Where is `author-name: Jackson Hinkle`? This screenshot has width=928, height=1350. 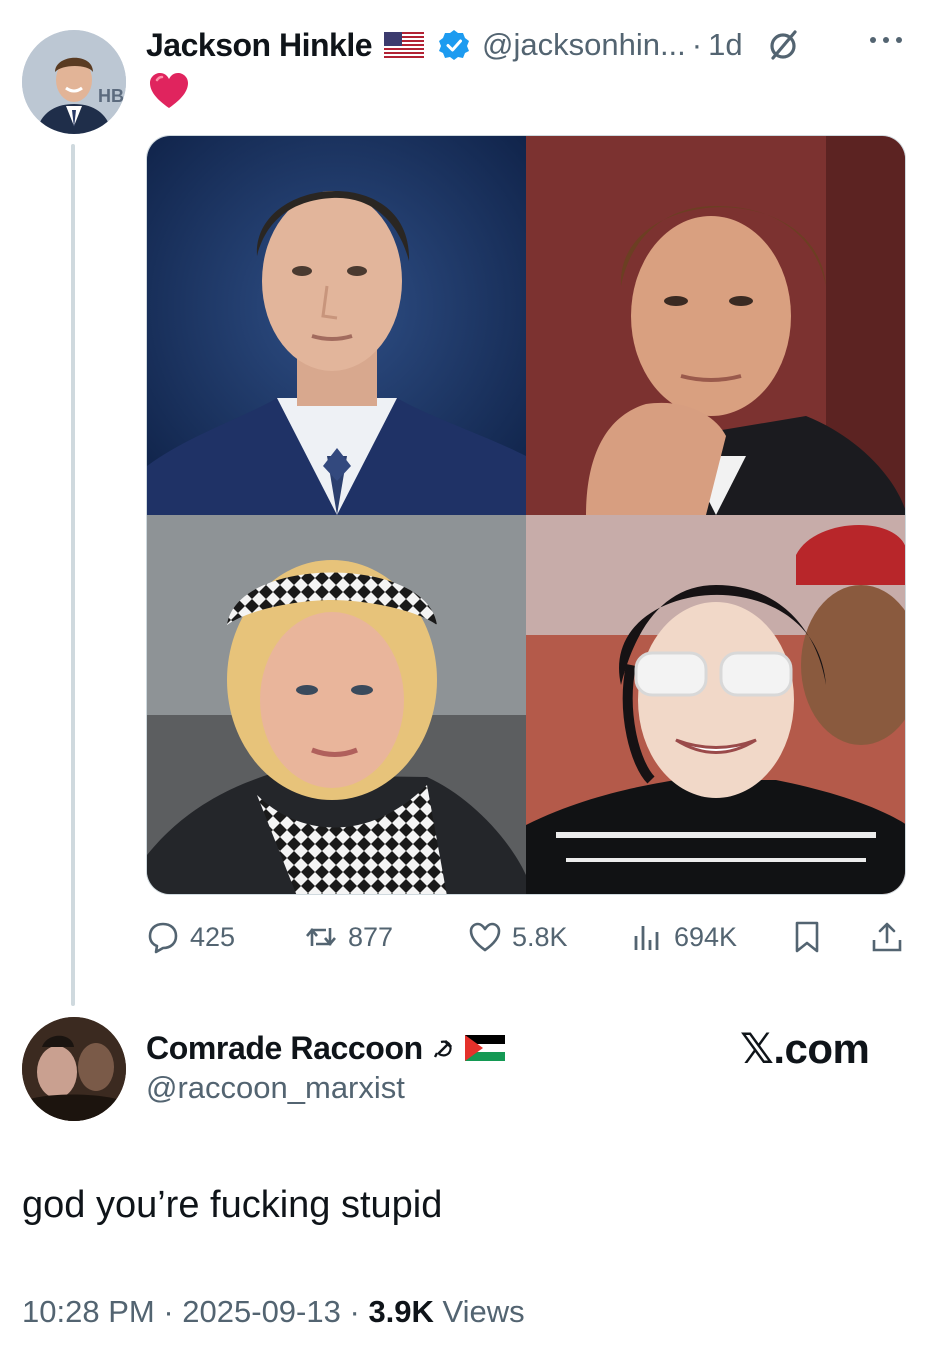
author-name: Jackson Hinkle is located at coordinates (259, 45).